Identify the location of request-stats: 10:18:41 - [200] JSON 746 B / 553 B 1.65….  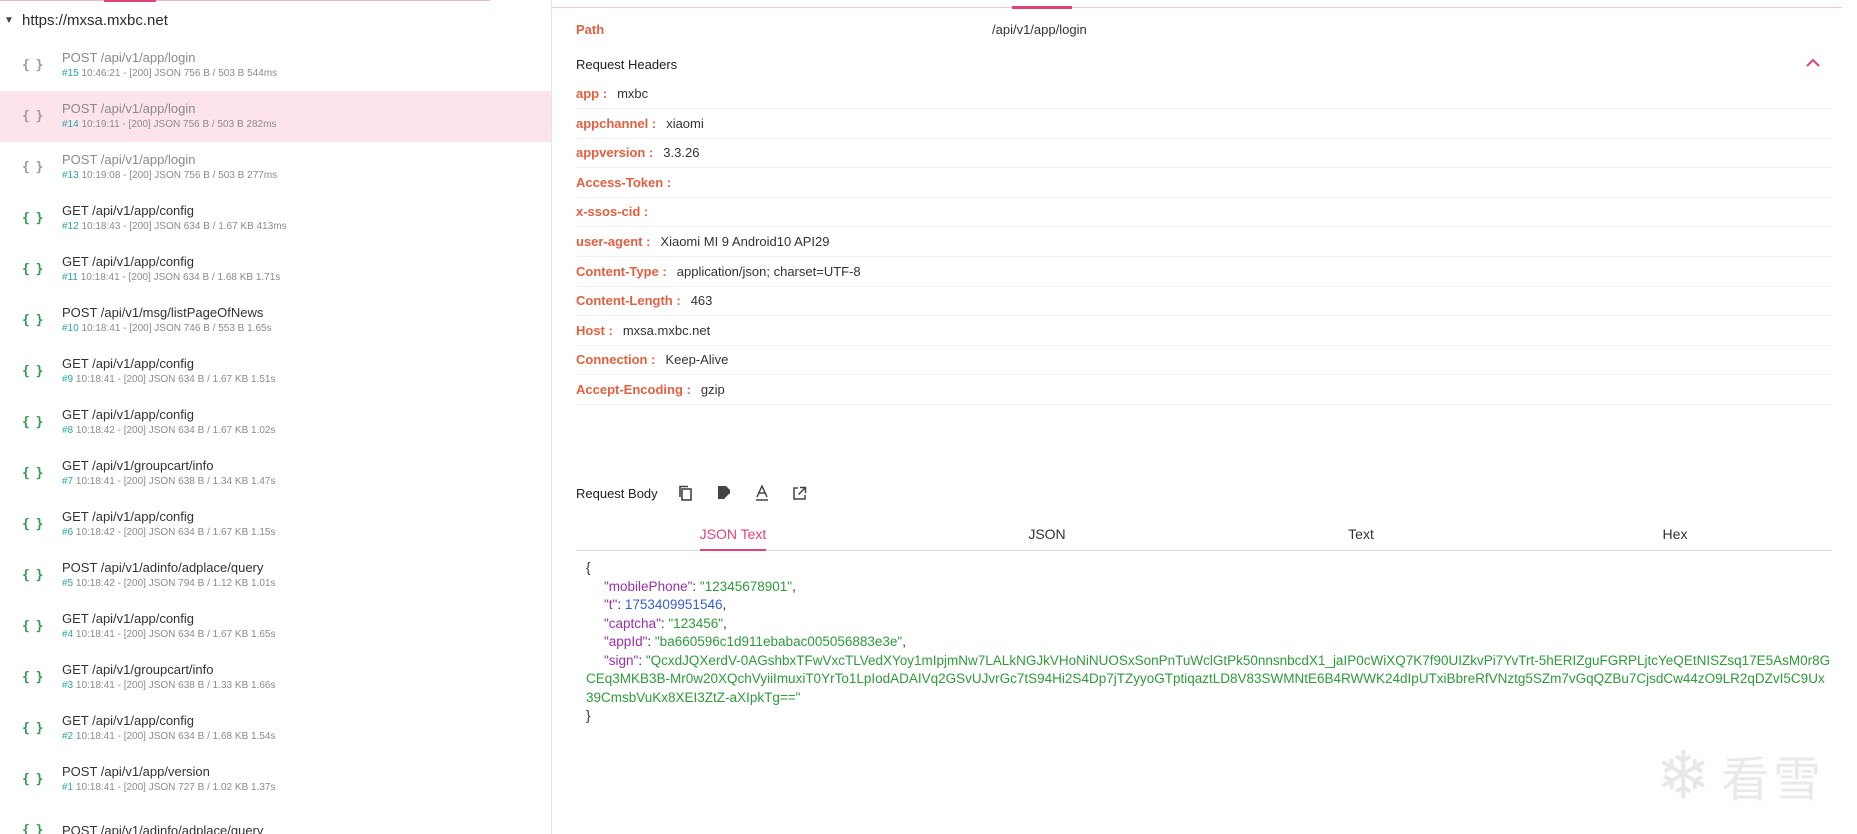
(176, 328).